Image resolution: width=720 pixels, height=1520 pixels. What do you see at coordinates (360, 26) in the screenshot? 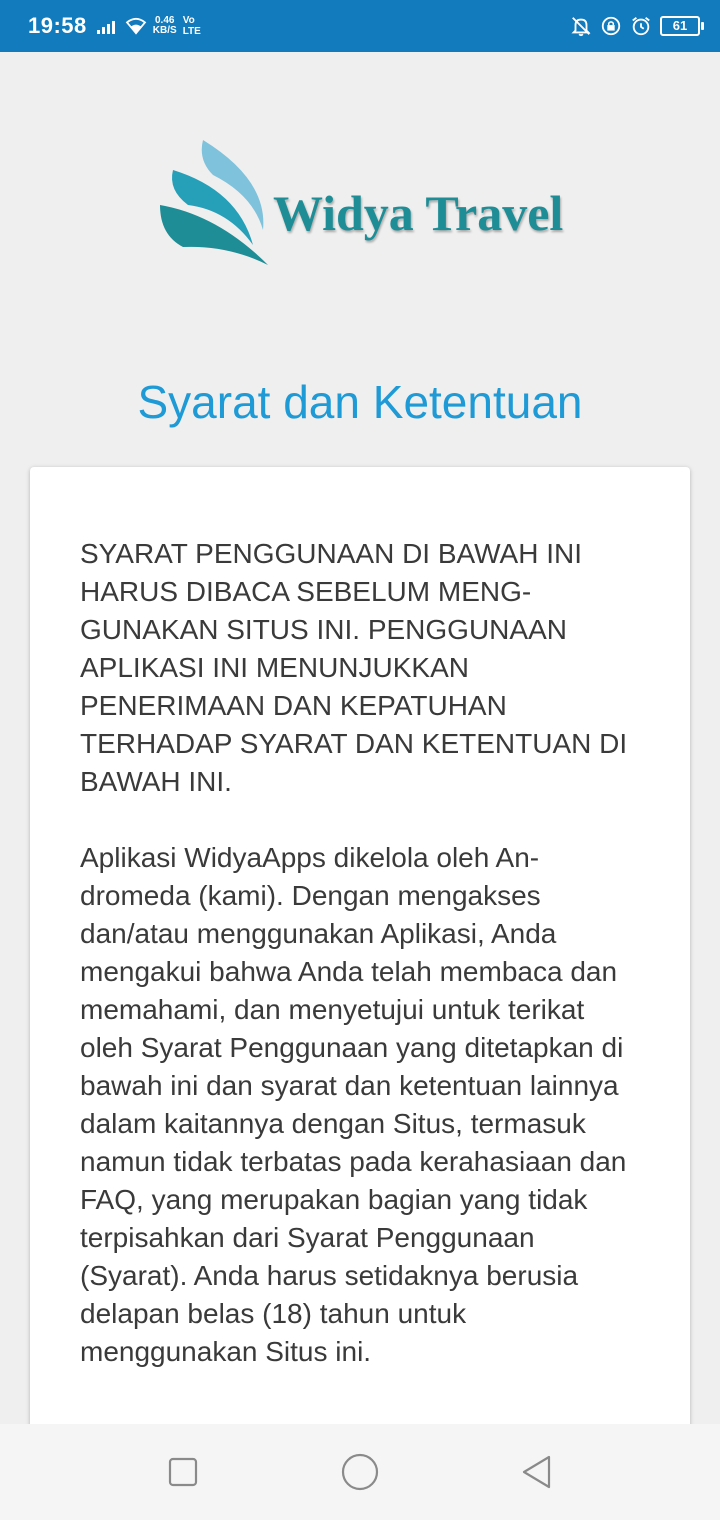
I see `status-bar: 19:58 0.46 KB/S Vo LTE 61` at bounding box center [360, 26].